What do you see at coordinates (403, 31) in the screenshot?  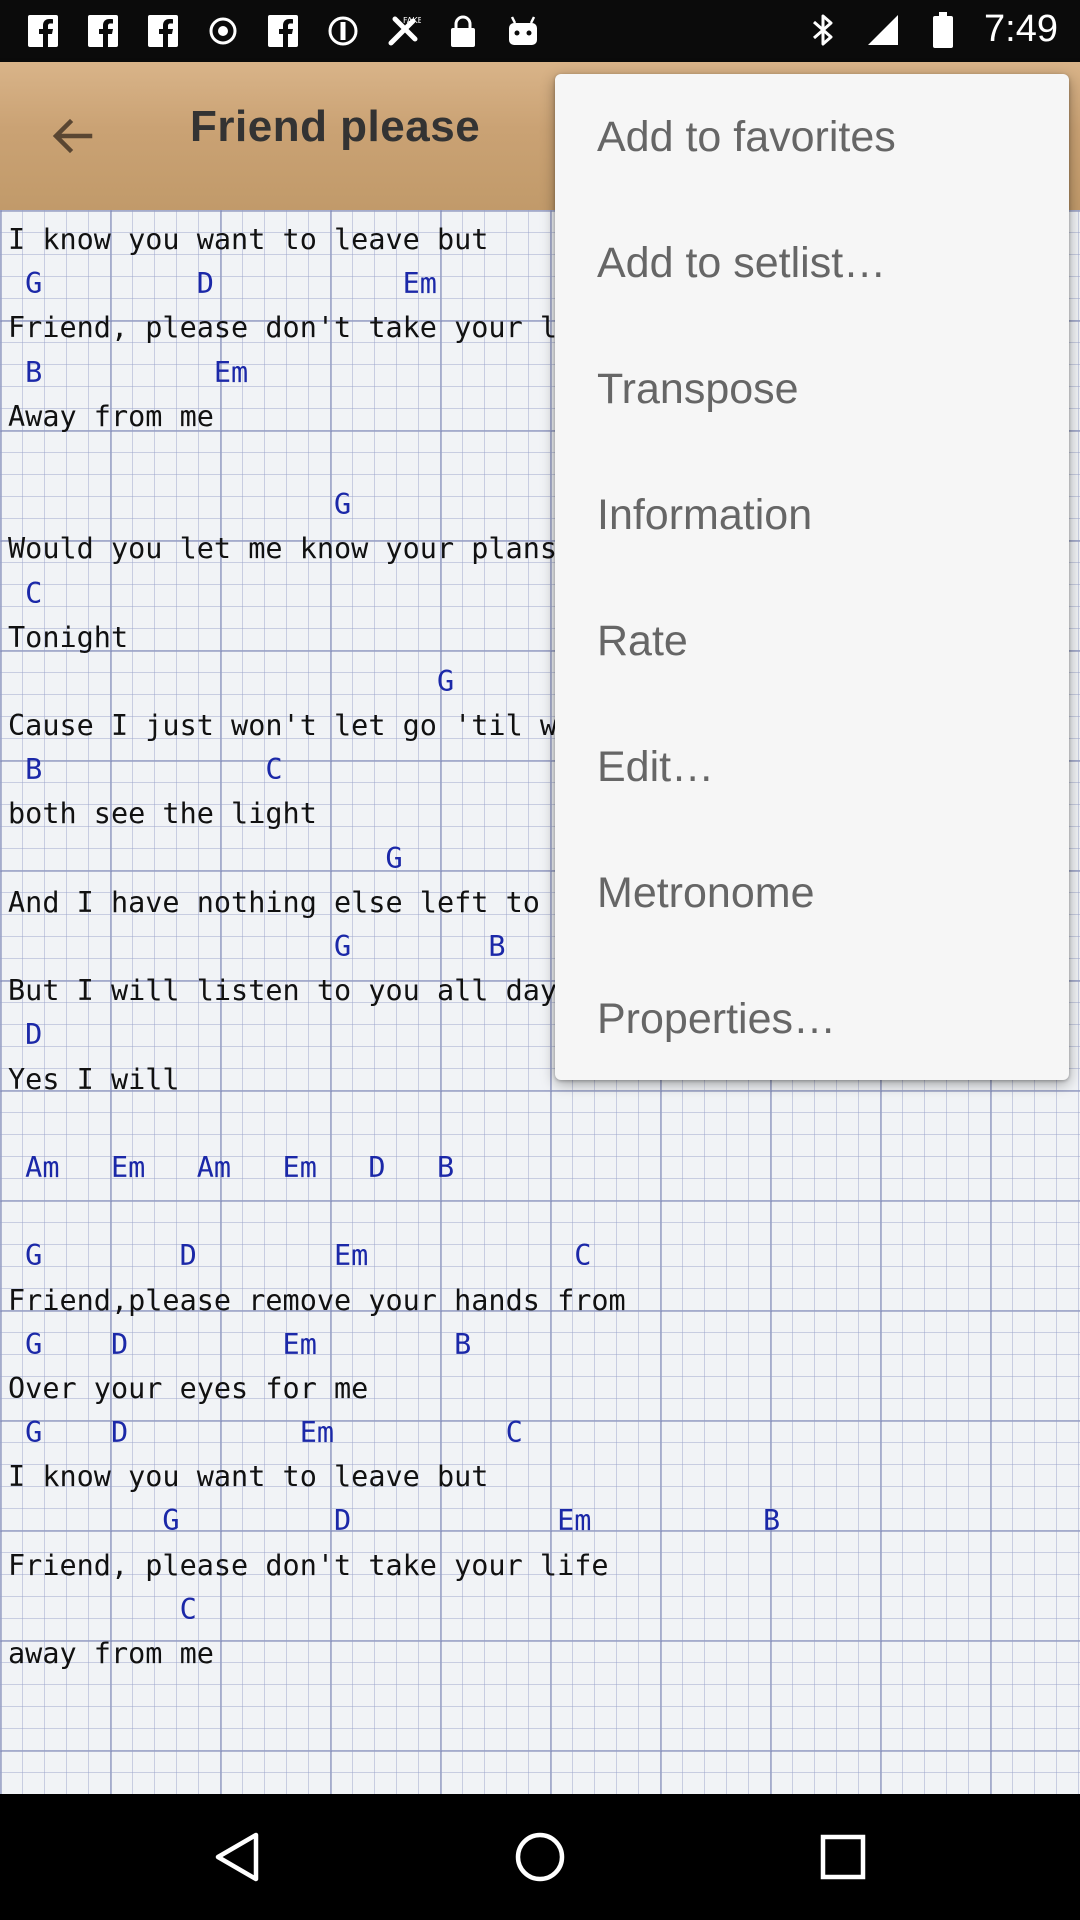 I see `location-fake-icon: FAKE` at bounding box center [403, 31].